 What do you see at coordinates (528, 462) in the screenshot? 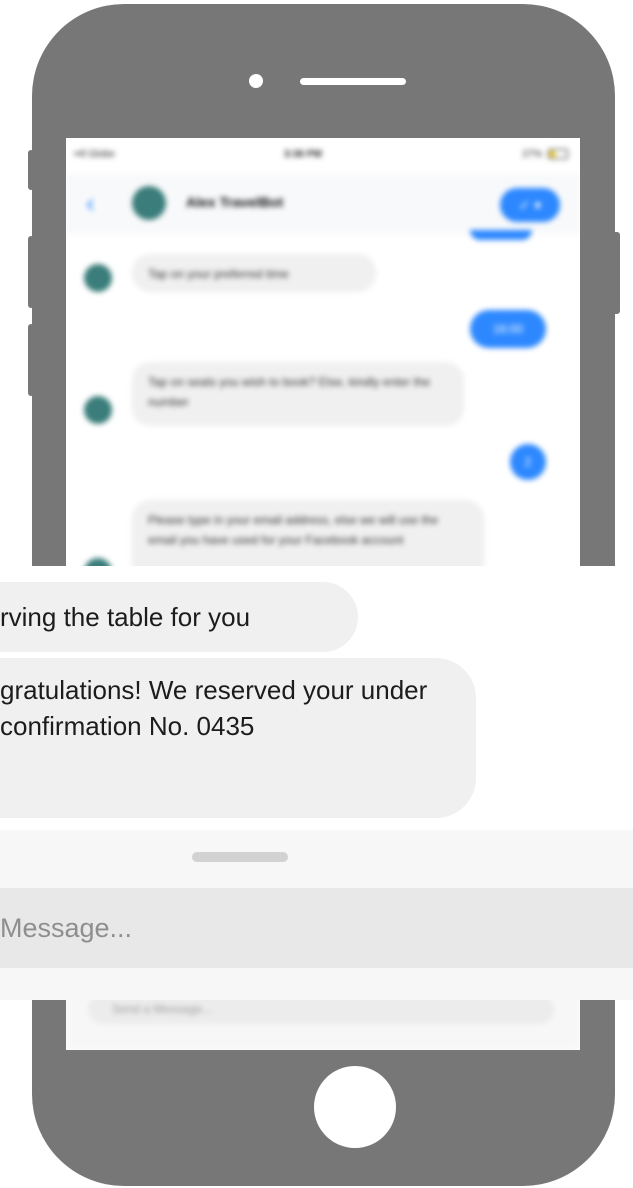
I see `user-message-seats: 2` at bounding box center [528, 462].